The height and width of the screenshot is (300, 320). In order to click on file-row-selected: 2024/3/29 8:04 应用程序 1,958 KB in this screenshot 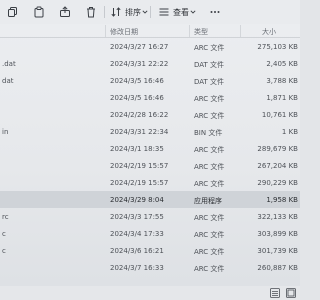, I will do `click(150, 199)`.